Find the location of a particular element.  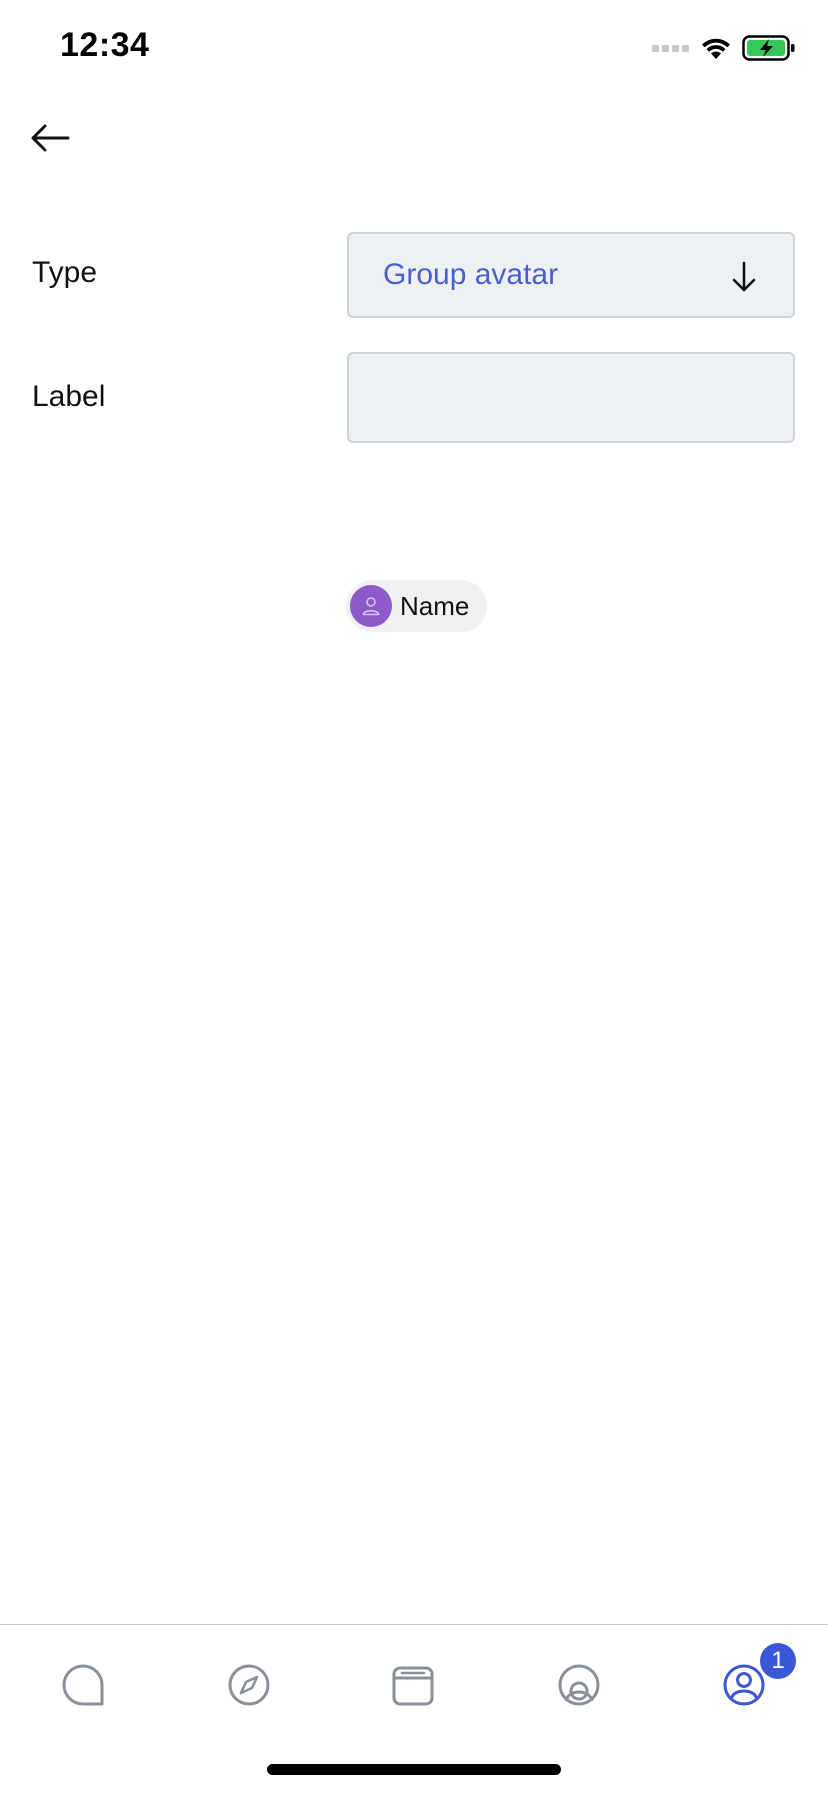

profile-icon is located at coordinates (744, 1685).